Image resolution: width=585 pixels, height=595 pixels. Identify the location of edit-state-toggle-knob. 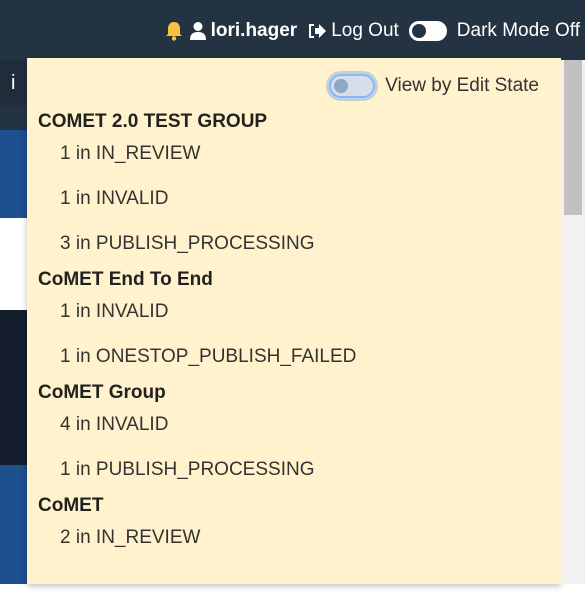
(341, 86).